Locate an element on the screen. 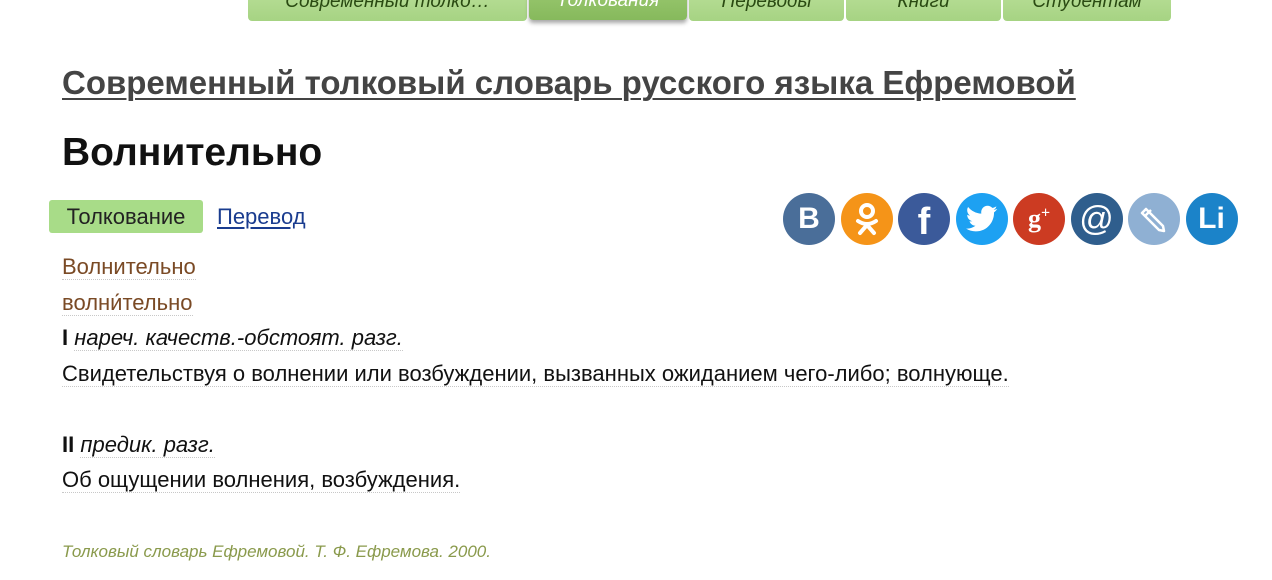 Image resolution: width=1272 pixels, height=580 pixels. liveinternet-share-button: Li is located at coordinates (1211, 219).